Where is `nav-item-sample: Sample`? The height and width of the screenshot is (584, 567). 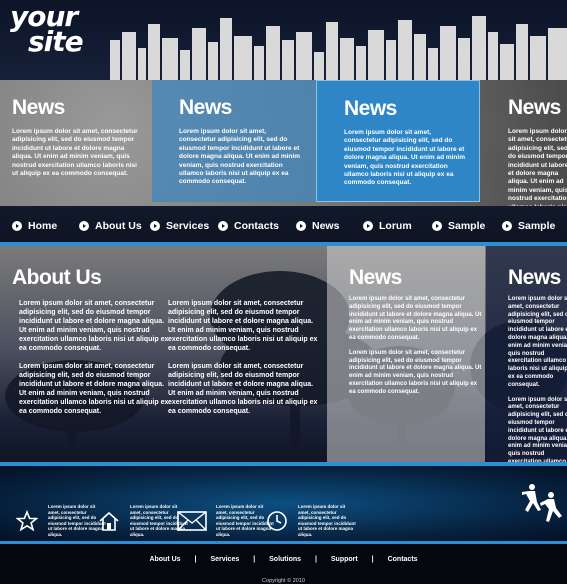 nav-item-sample: Sample is located at coordinates (458, 226).